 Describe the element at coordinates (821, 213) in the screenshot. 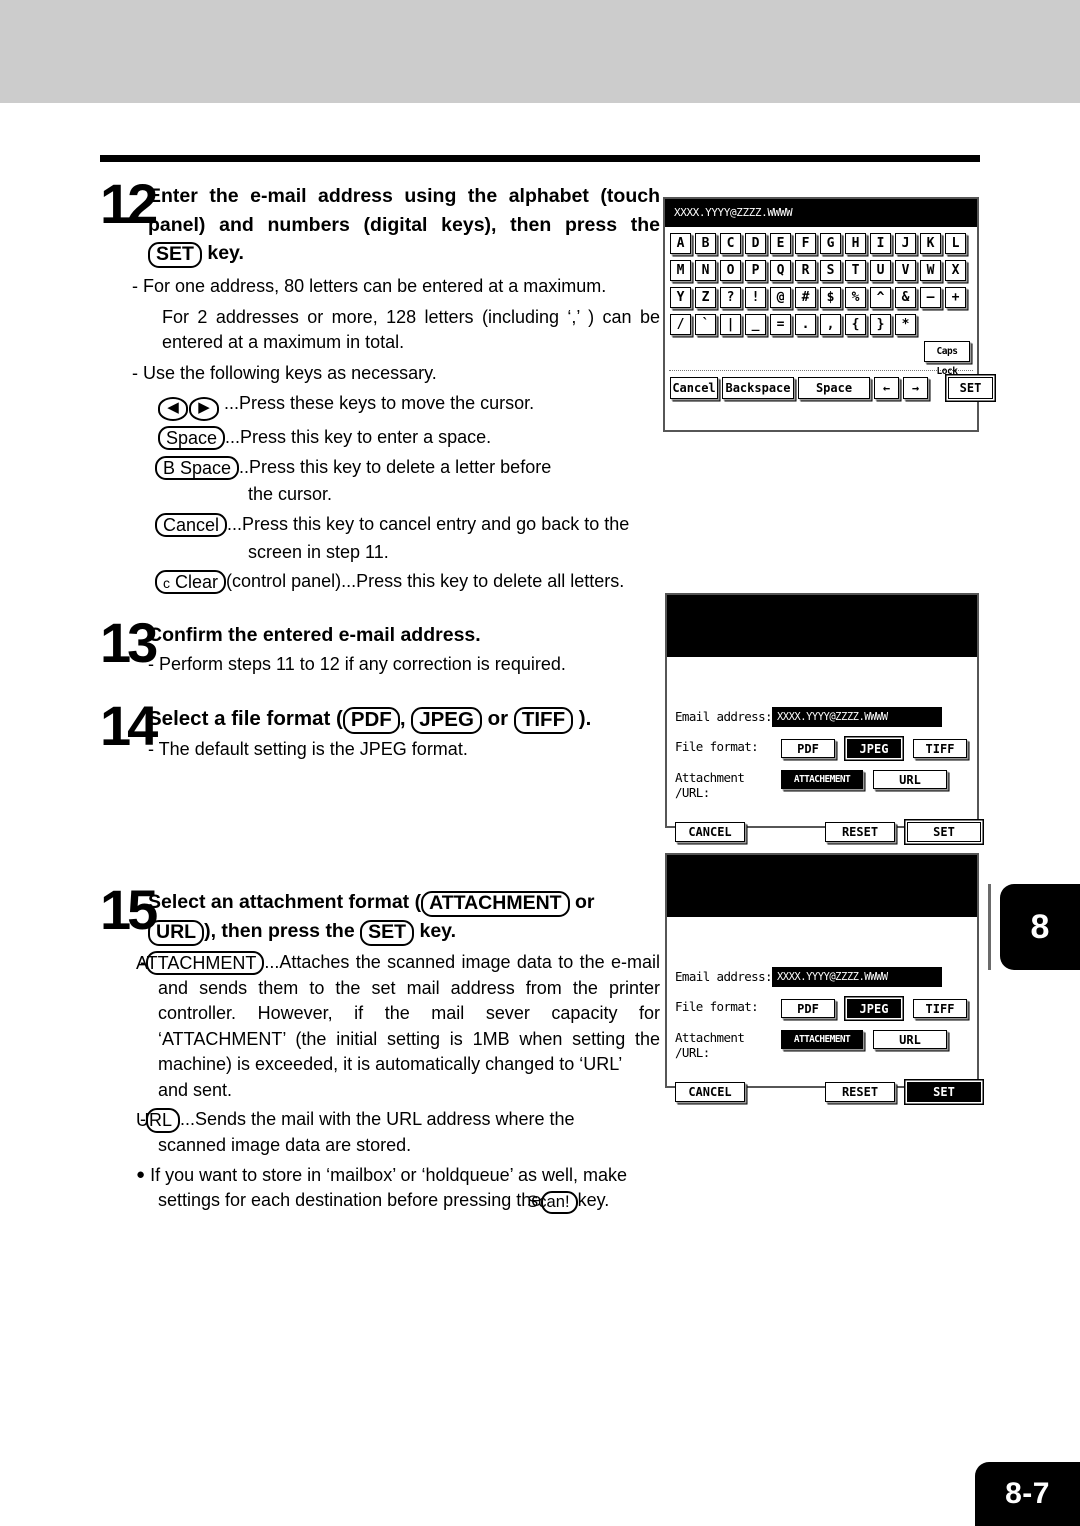

I see `keyboard-address-bar: XXXX.YYYY@ZZZZ.WWWW` at that location.